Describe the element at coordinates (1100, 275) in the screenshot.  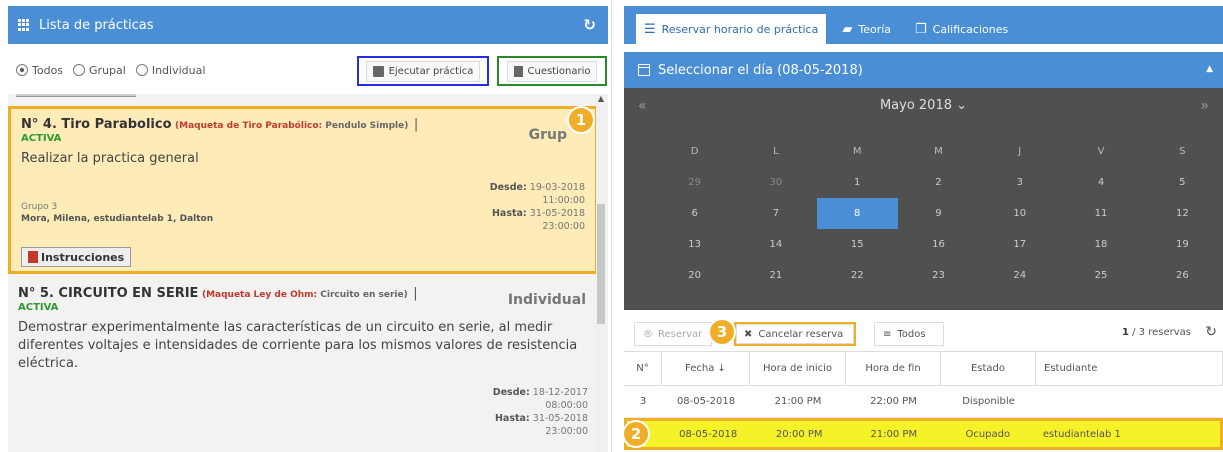
I see `calendar-day: 25` at that location.